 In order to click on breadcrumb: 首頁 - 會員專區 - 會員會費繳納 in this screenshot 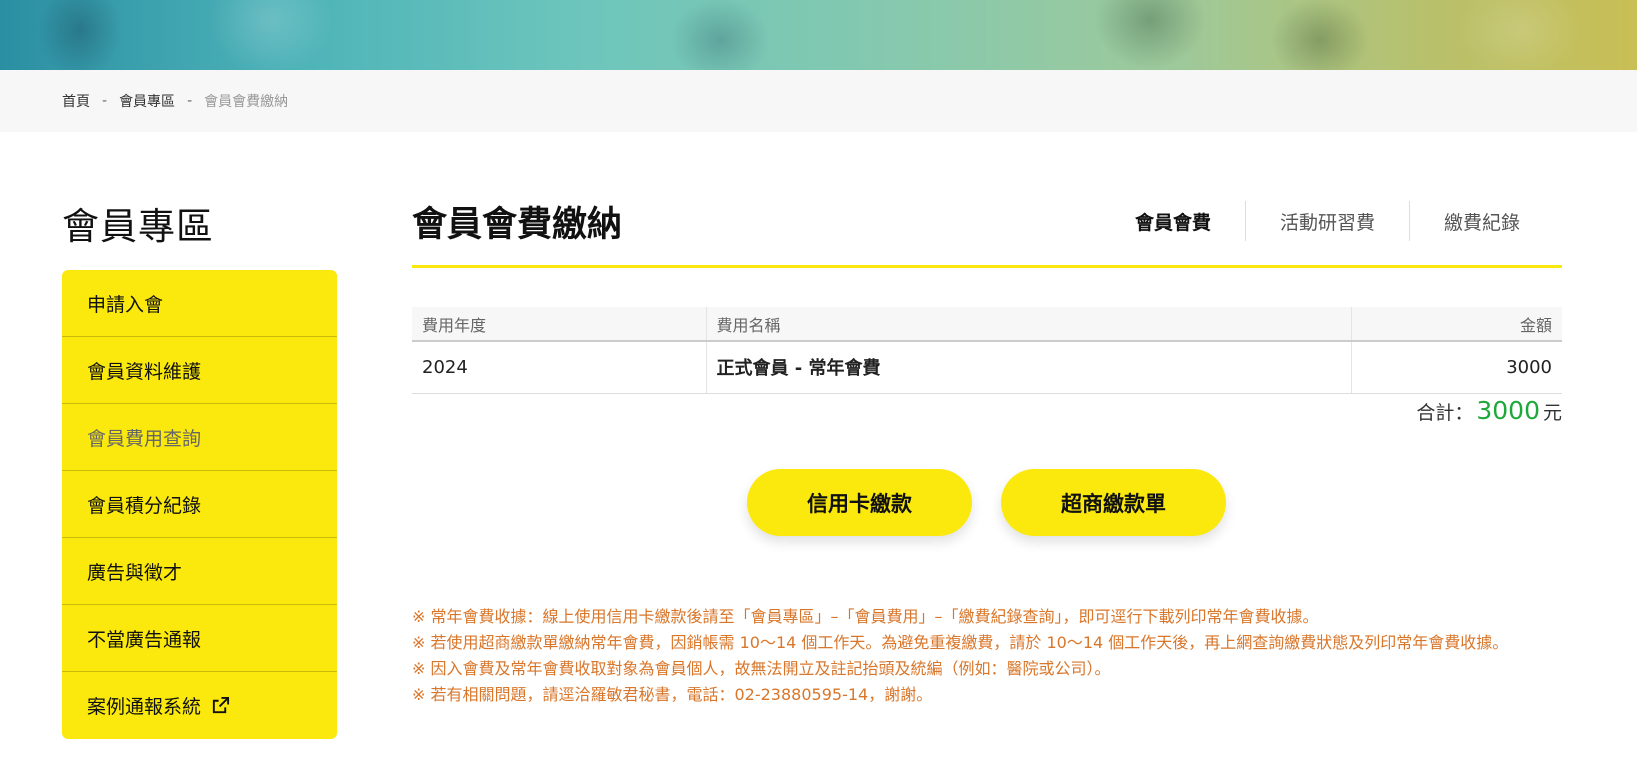, I will do `click(818, 101)`.